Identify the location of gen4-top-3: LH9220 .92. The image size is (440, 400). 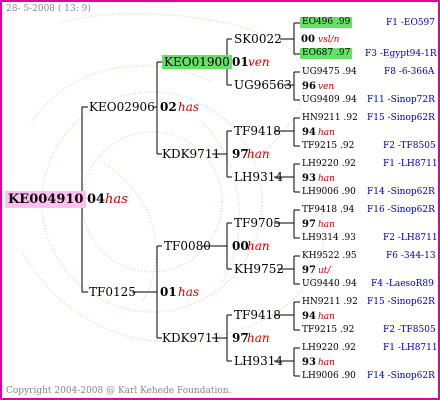
(329, 164).